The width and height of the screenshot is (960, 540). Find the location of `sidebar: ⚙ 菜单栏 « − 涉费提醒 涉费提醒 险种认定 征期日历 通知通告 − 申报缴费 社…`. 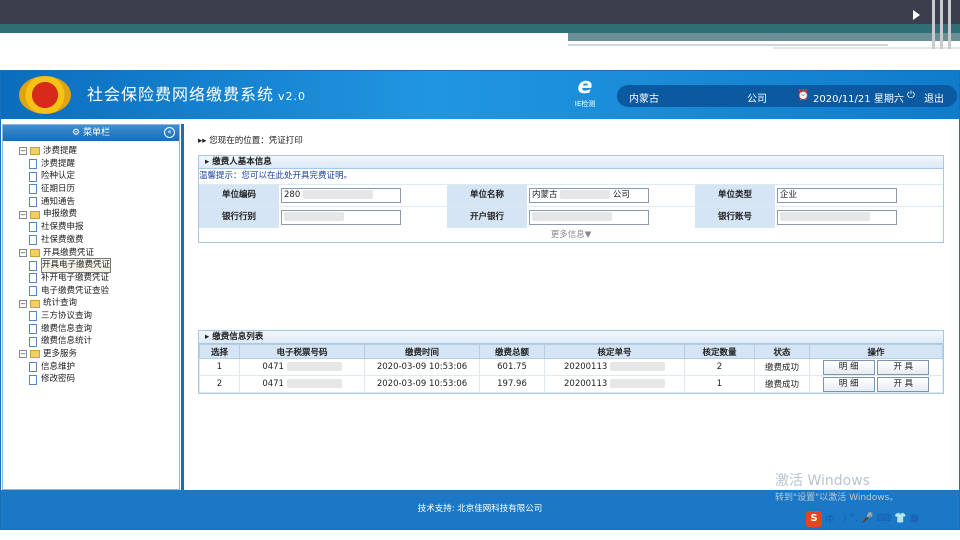

sidebar: ⚙ 菜单栏 « − 涉费提醒 涉费提醒 险种认定 征期日历 通知通告 − 申报缴费 社… is located at coordinates (91, 307).